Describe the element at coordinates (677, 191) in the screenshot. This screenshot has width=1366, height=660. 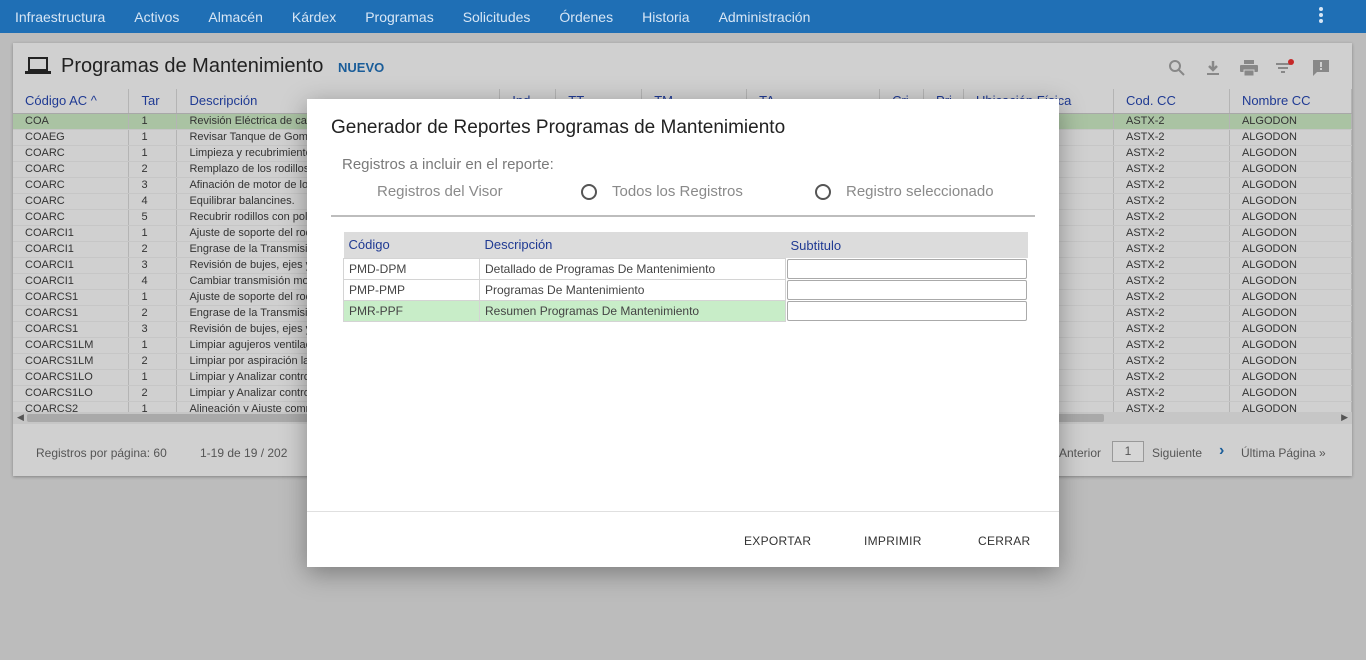
I see `option-all-records-label: Todos los Registros` at that location.